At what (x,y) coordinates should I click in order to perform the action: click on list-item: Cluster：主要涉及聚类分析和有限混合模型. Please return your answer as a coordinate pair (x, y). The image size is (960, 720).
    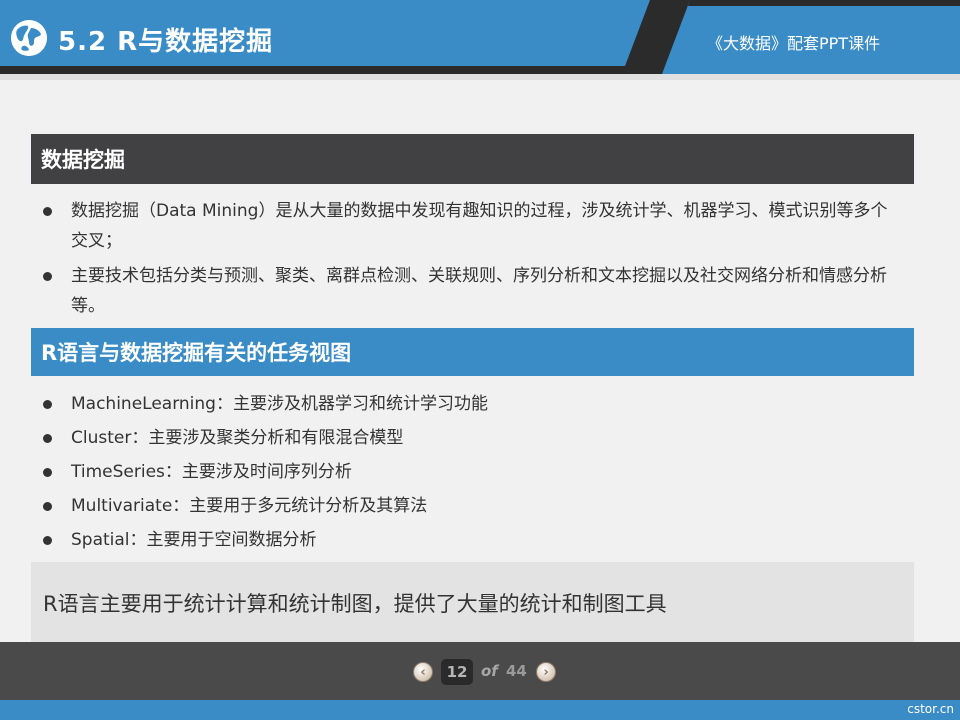
    Looking at the image, I should click on (470, 438).